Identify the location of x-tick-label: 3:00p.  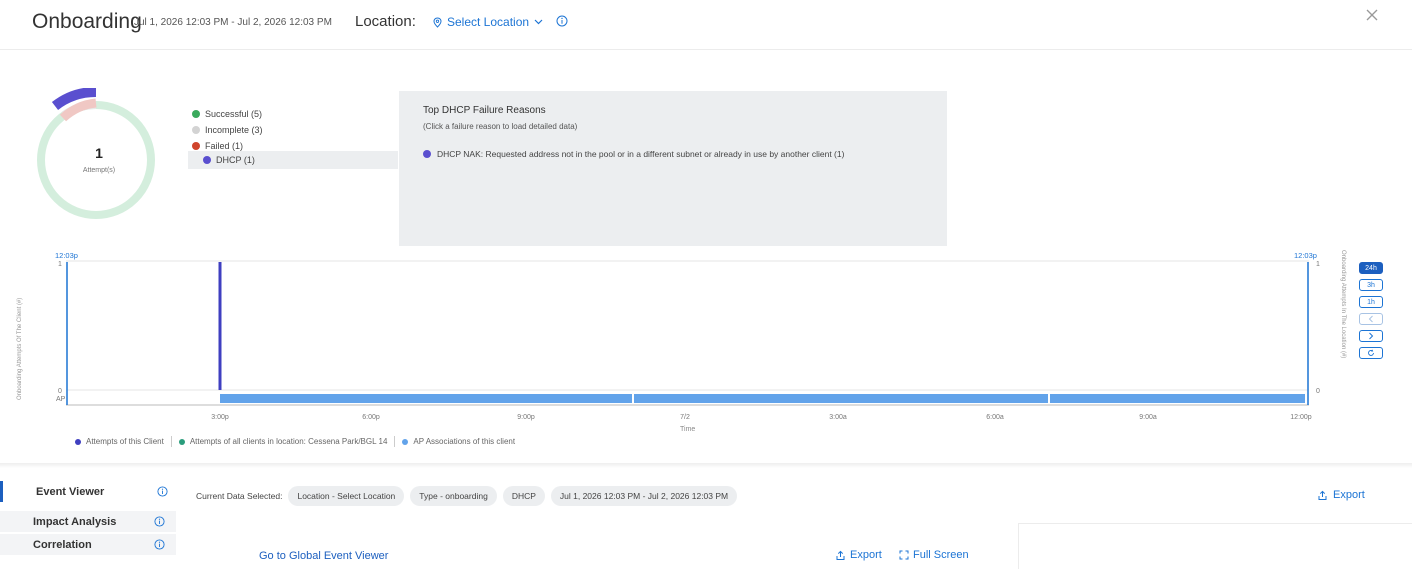
(220, 417).